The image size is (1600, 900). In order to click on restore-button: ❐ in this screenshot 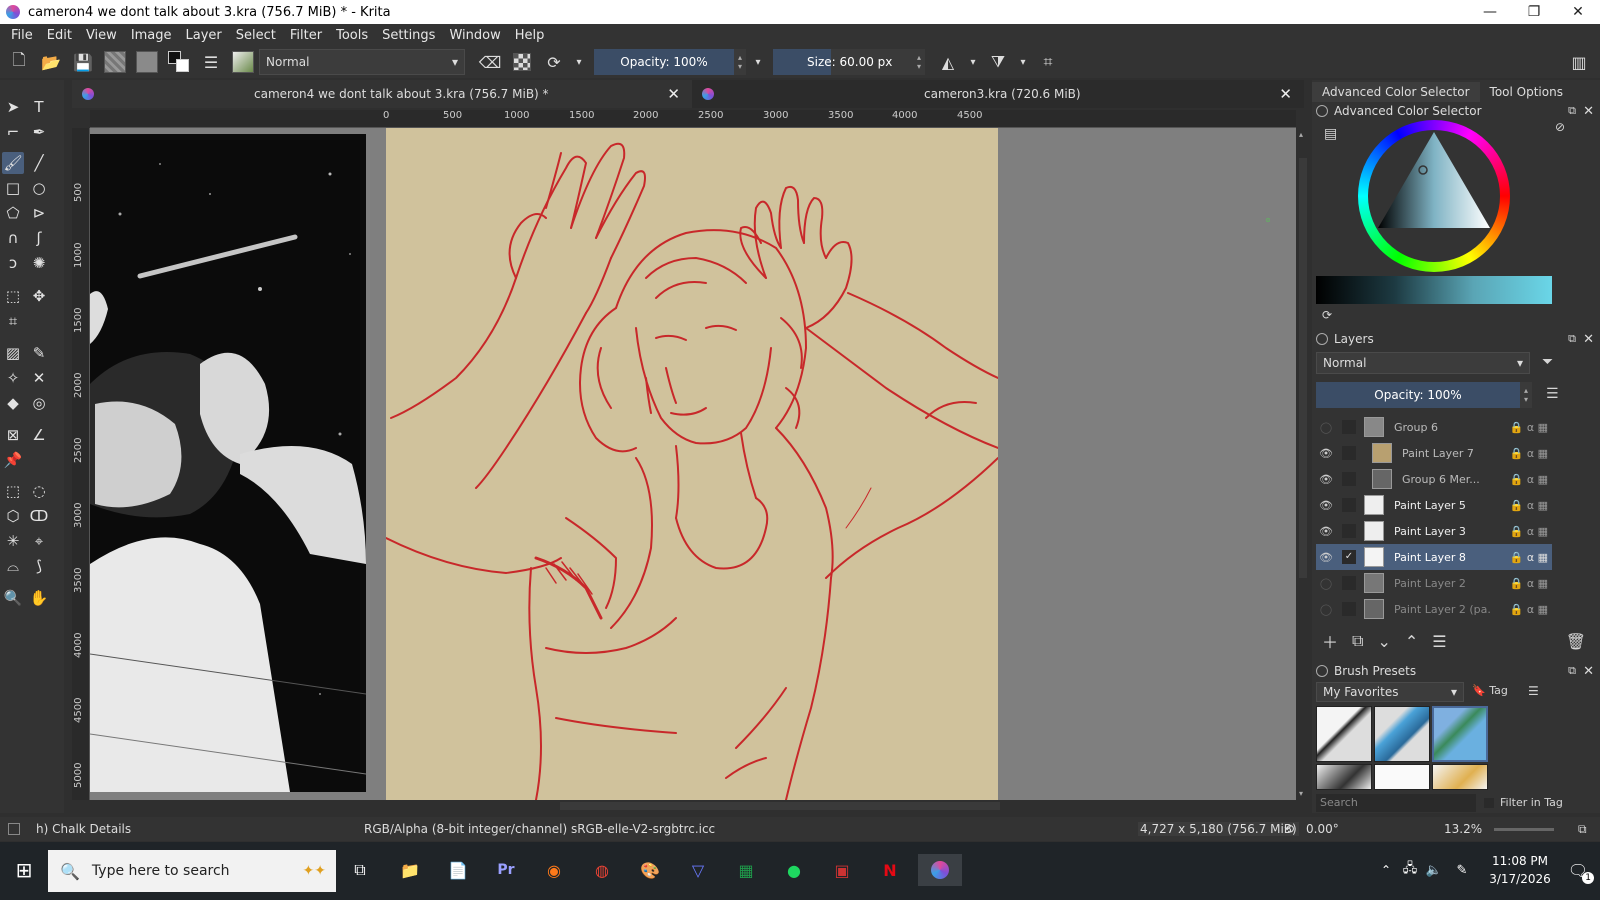, I will do `click(1534, 12)`.